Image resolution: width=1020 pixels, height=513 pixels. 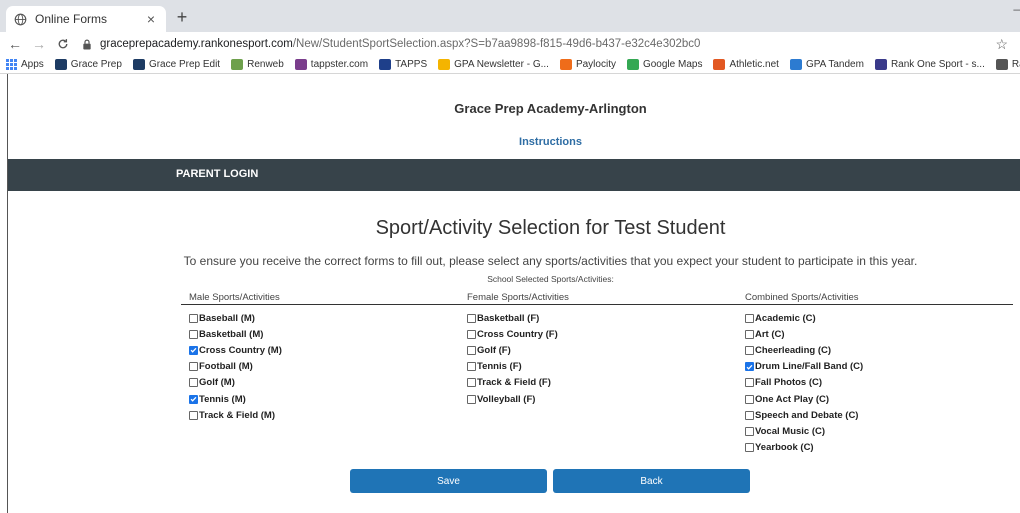 What do you see at coordinates (226, 367) in the screenshot?
I see `sport-label: Football (M)` at bounding box center [226, 367].